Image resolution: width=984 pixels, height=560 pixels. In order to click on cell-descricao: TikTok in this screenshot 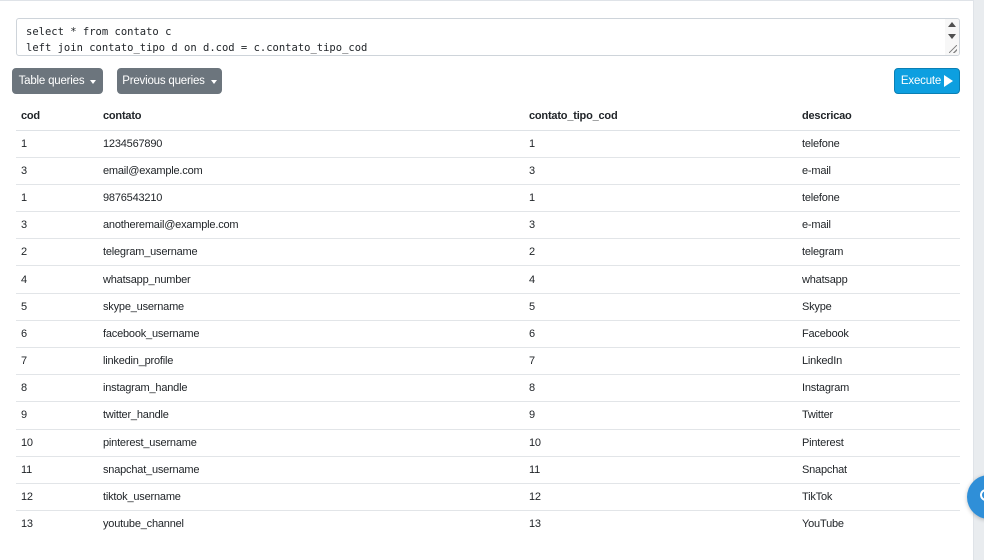, I will do `click(878, 496)`.